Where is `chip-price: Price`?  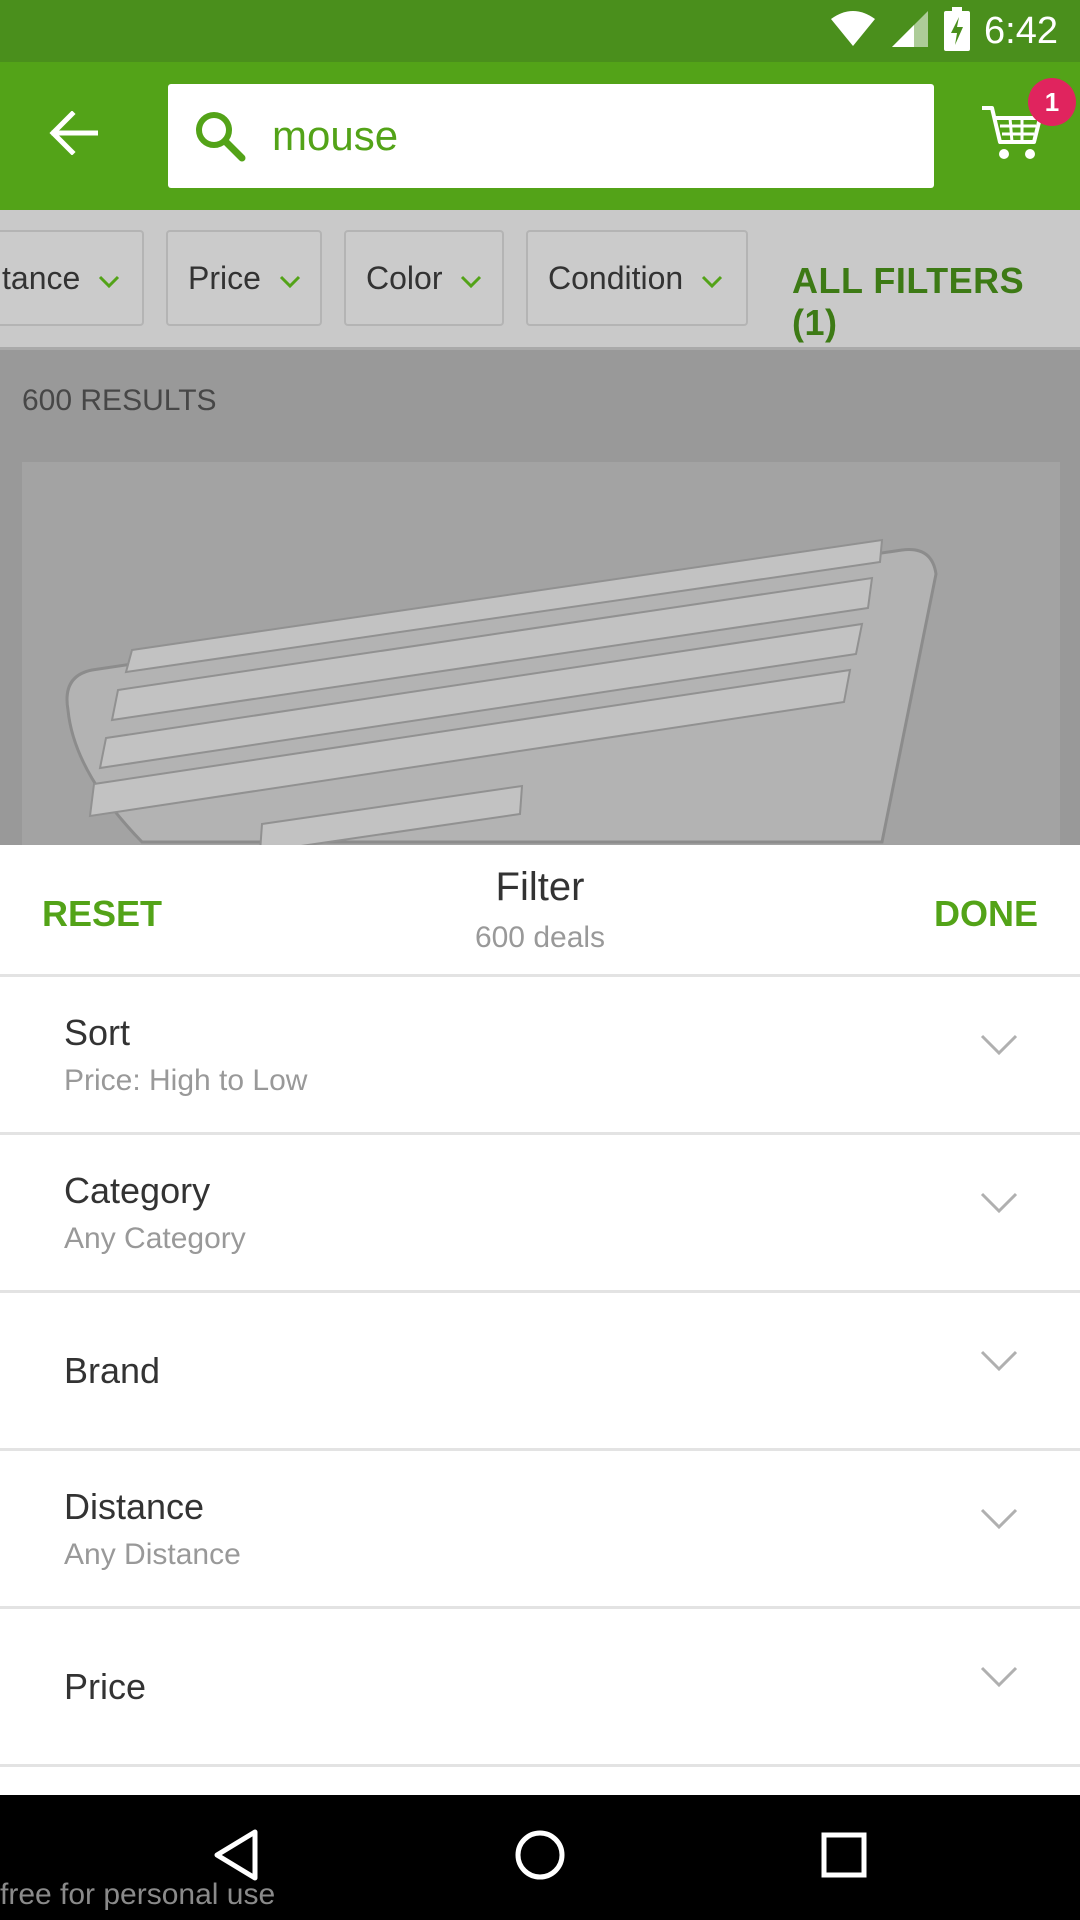 chip-price: Price is located at coordinates (244, 278).